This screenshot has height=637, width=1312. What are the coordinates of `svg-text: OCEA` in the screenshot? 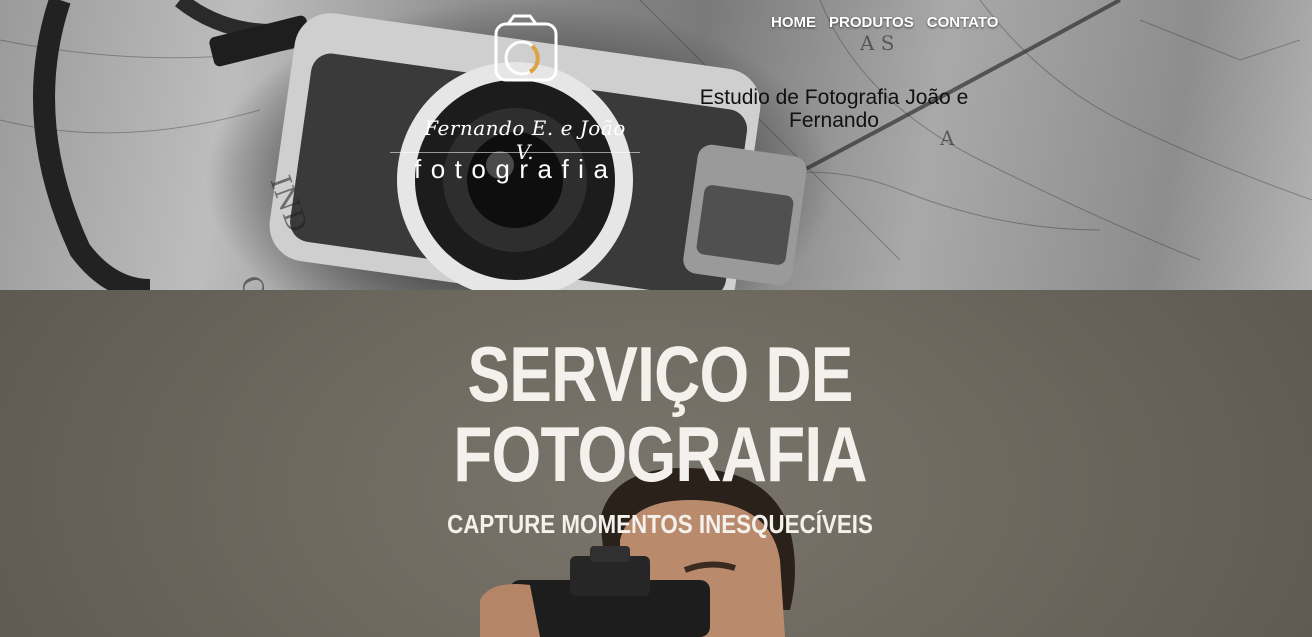 It's located at (263, 280).